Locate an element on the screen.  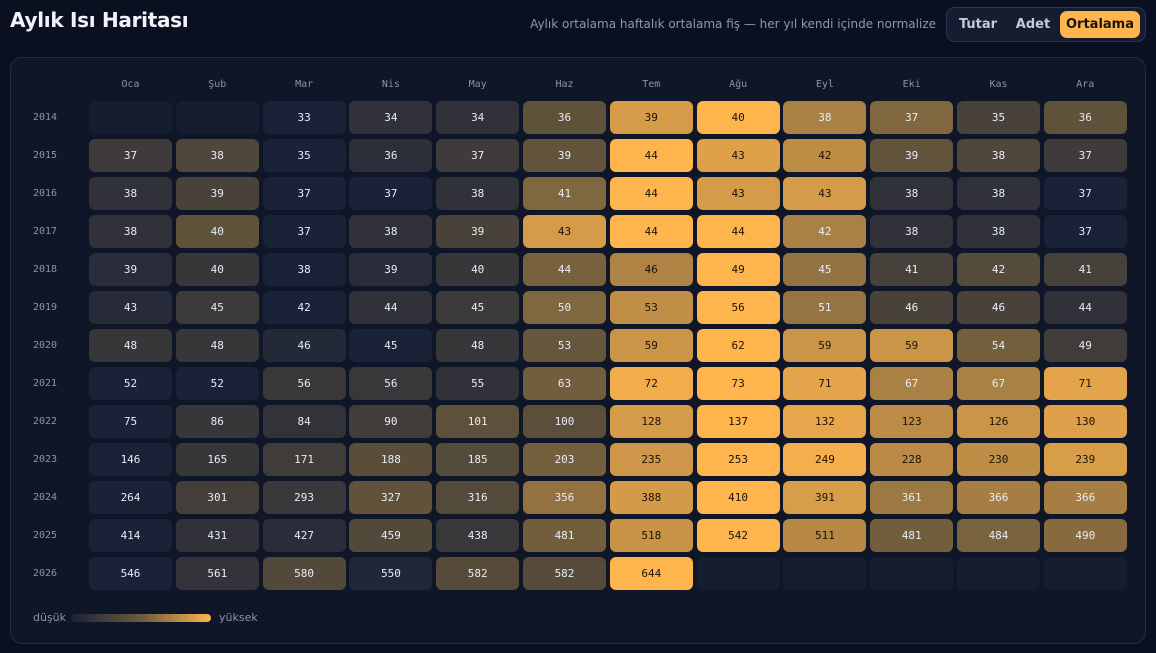
heatmap-cell: 53 is located at coordinates (564, 345).